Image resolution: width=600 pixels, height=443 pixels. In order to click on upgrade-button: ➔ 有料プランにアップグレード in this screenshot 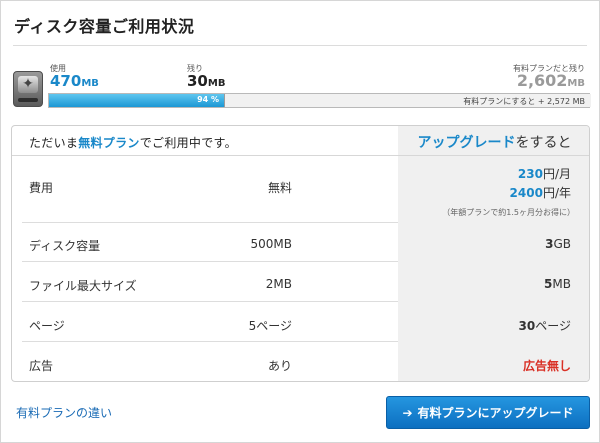, I will do `click(488, 412)`.